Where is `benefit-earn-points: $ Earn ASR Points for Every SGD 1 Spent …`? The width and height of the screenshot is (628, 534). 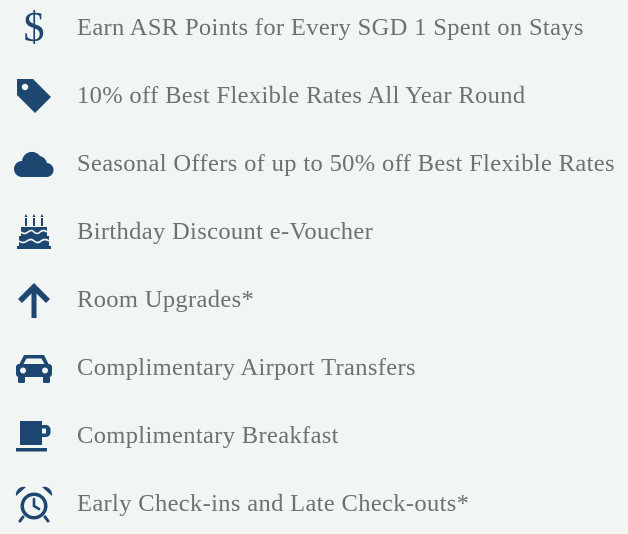
benefit-earn-points: $ Earn ASR Points for Every SGD 1 Spent … is located at coordinates (314, 29).